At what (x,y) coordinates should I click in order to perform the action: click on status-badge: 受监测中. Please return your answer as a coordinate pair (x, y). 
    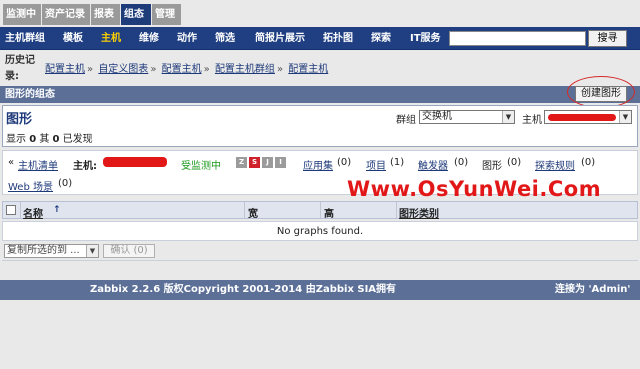
    Looking at the image, I should click on (201, 166).